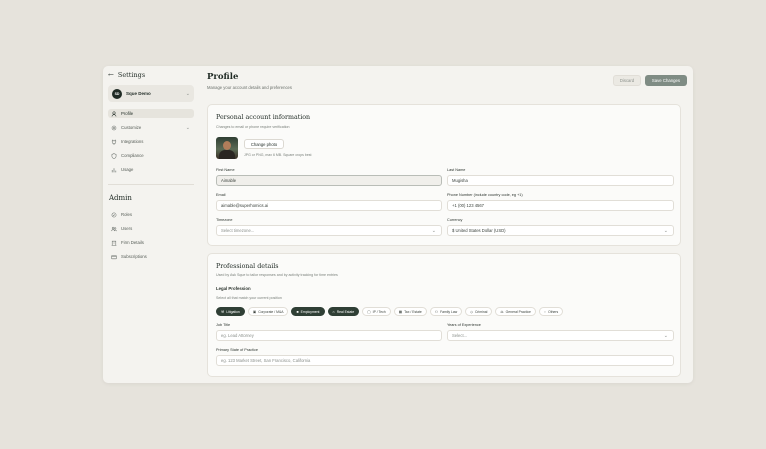 This screenshot has width=766, height=449. I want to click on currency-select: $ United States Dollar (USD) ⌄, so click(560, 230).